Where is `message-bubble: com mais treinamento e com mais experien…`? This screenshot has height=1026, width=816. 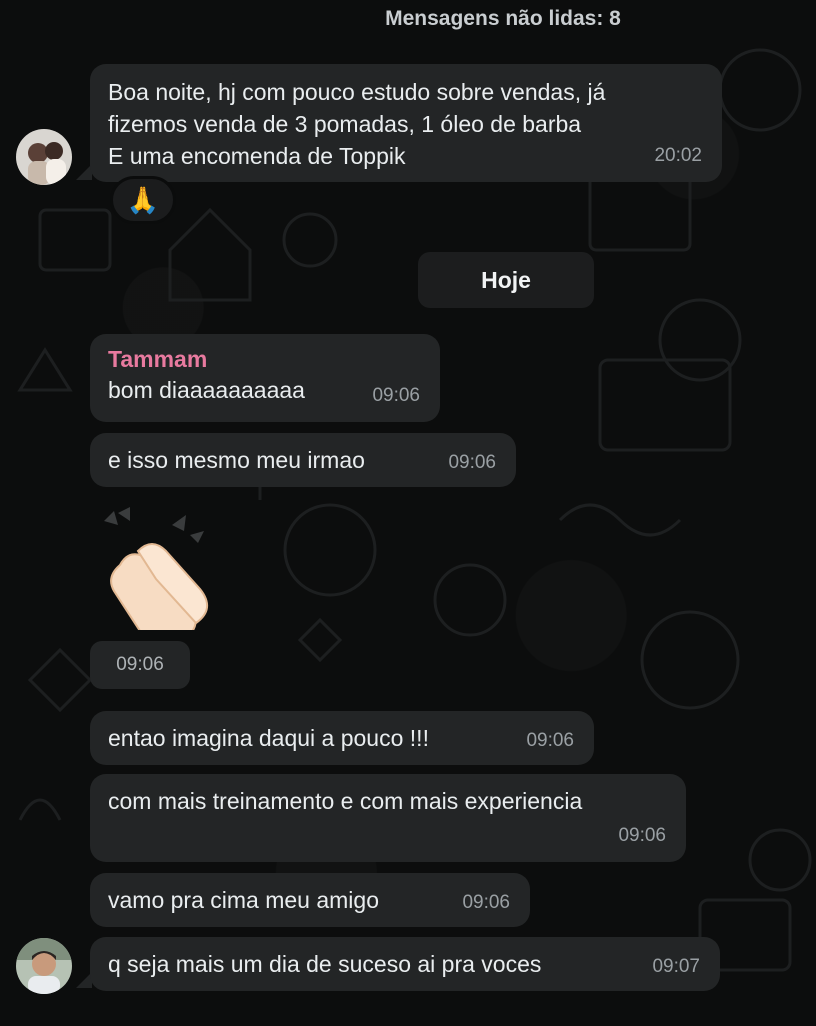 message-bubble: com mais treinamento e com mais experien… is located at coordinates (388, 818).